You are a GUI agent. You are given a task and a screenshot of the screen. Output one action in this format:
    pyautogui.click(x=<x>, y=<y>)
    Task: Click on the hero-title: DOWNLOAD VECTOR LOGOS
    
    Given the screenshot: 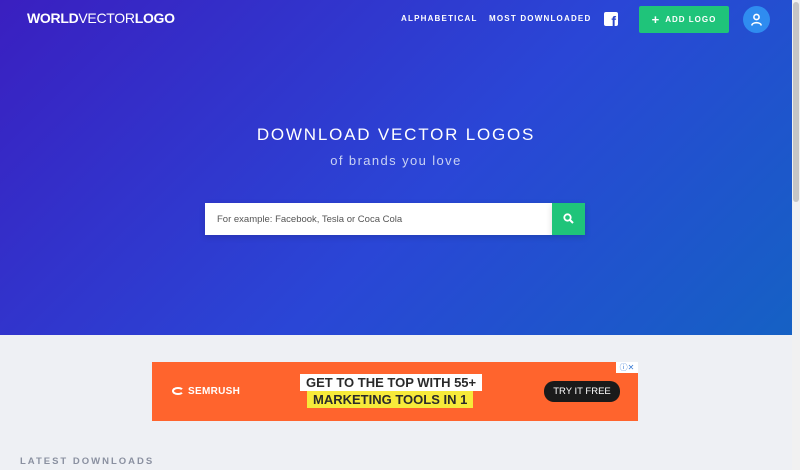 What is the action you would take?
    pyautogui.click(x=396, y=134)
    